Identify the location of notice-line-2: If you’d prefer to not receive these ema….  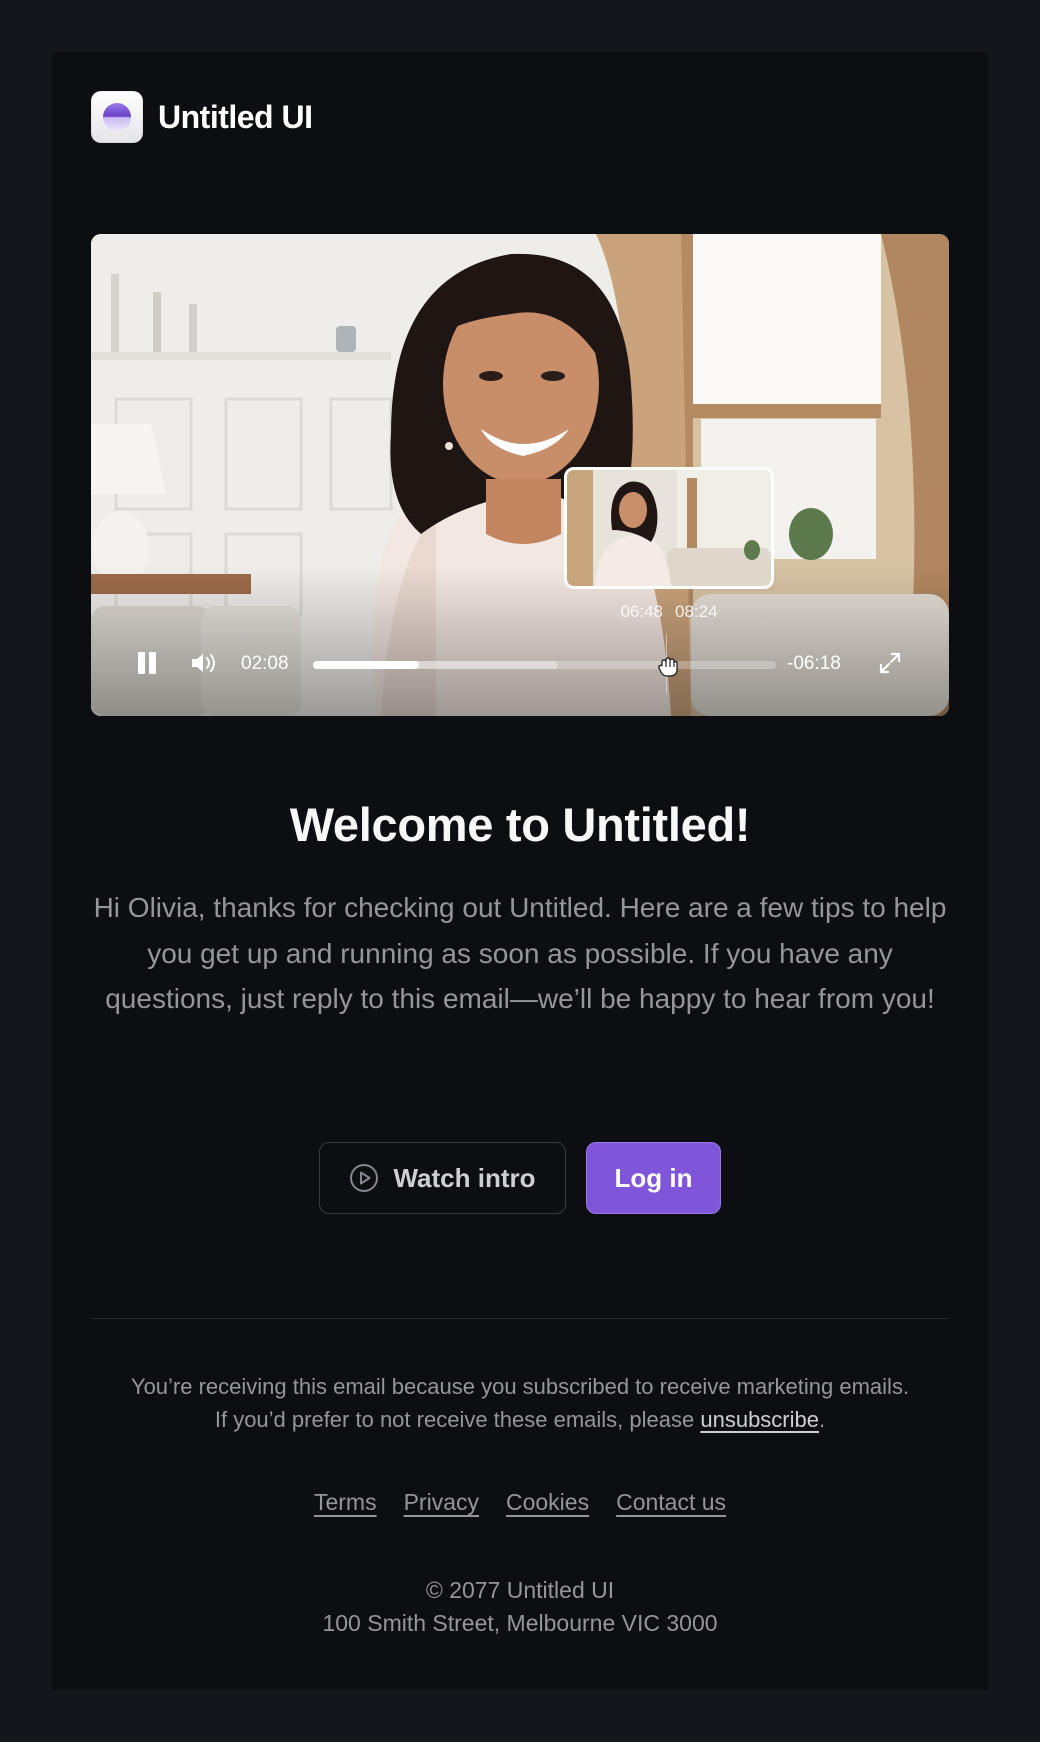
(520, 1419).